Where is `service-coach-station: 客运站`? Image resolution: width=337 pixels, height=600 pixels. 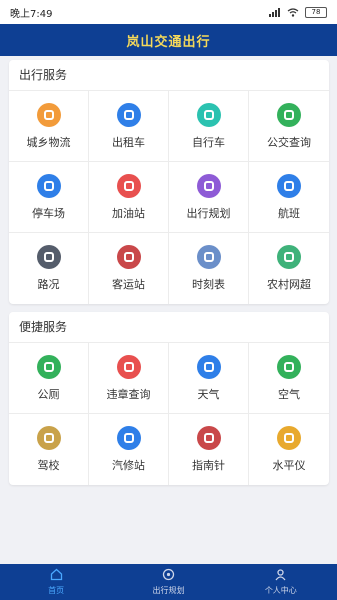
service-coach-station: 客运站 is located at coordinates (129, 268).